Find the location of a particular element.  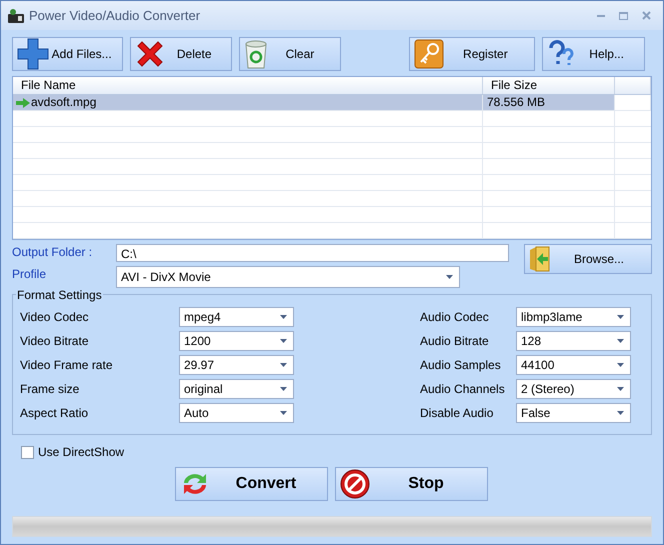

key-icon is located at coordinates (429, 54).